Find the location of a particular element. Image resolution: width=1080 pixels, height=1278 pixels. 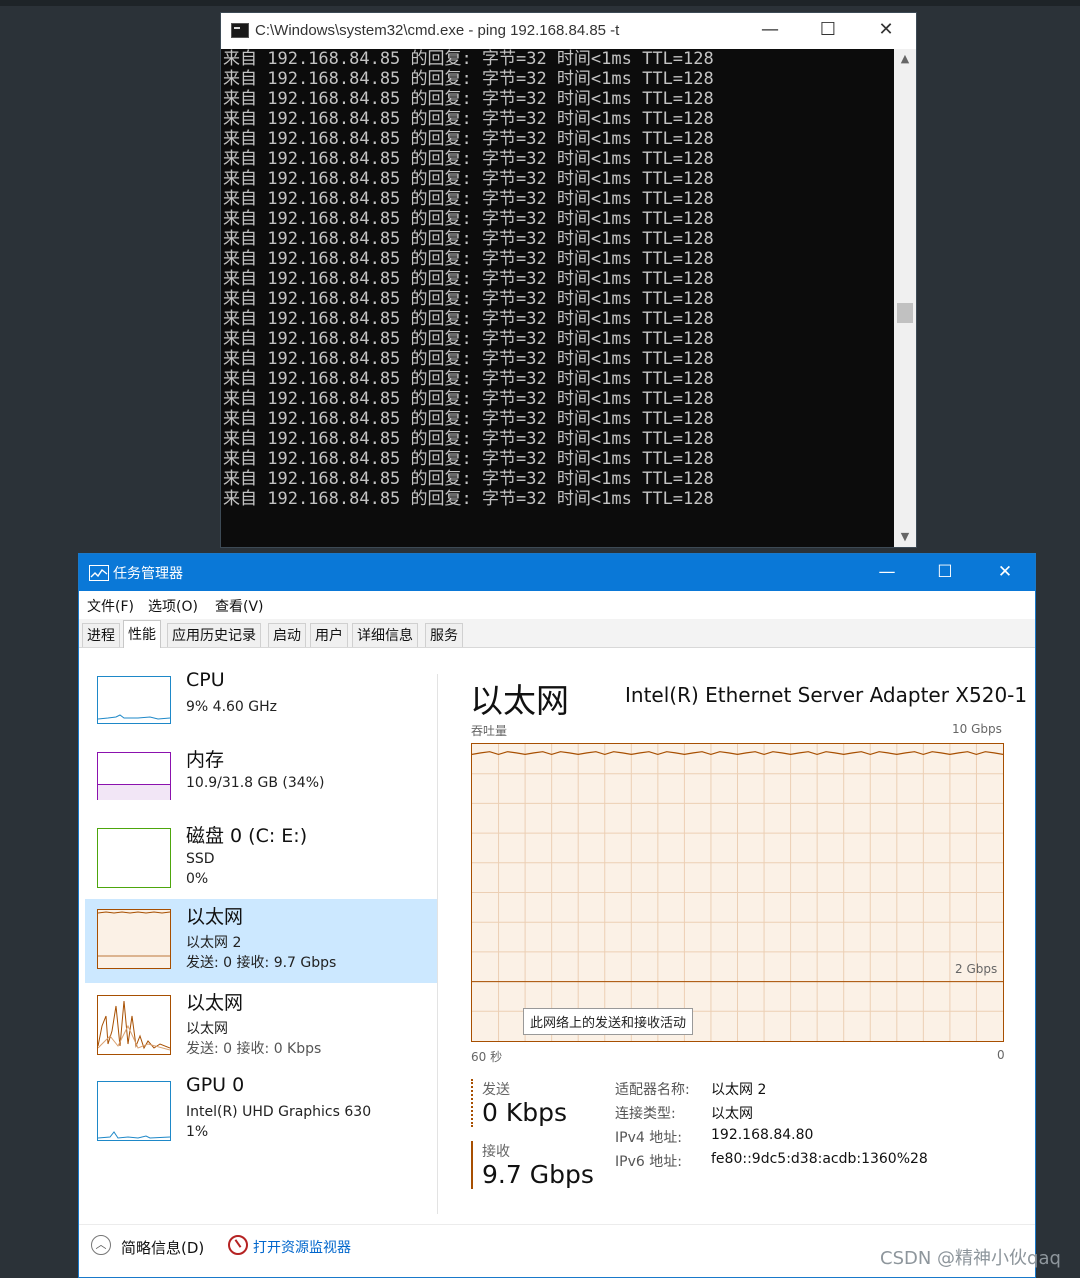

cmd-scrollbar: ▲ ▼ is located at coordinates (905, 298).